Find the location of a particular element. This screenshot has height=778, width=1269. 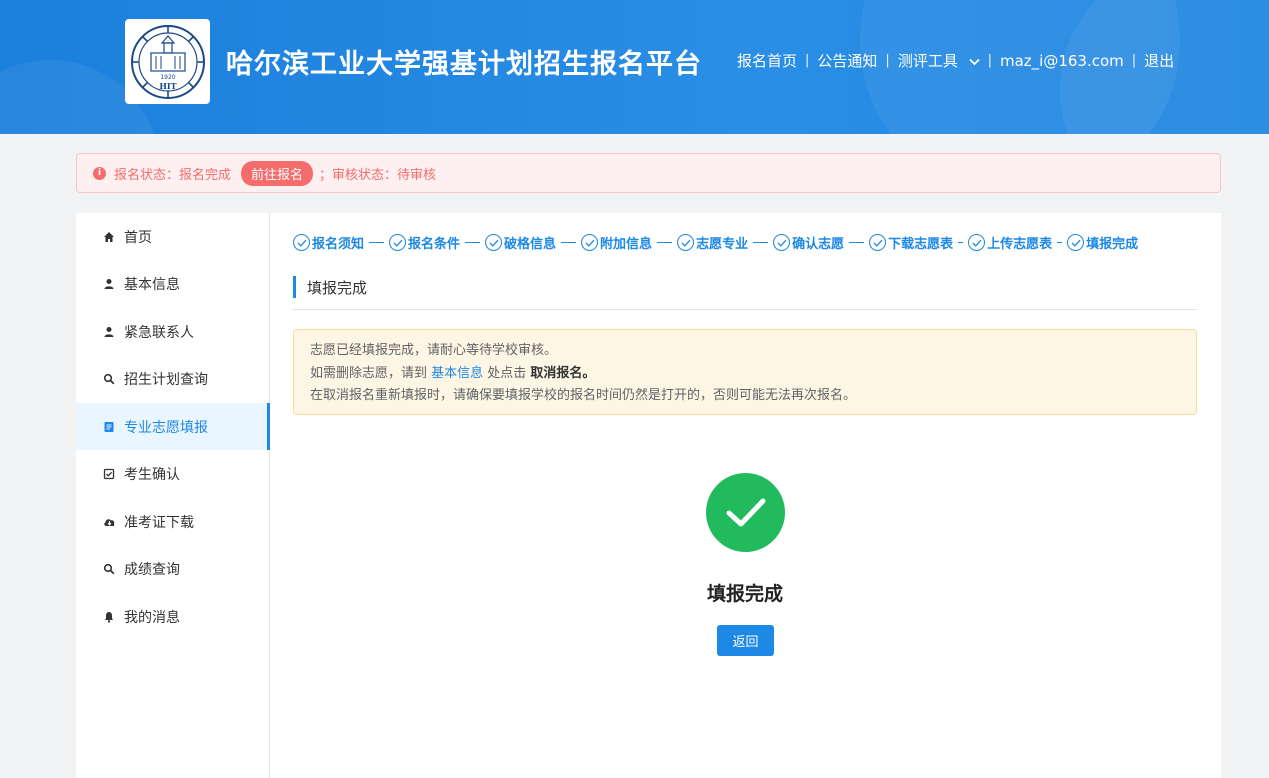

nav-home-link: 报名首页 is located at coordinates (767, 60).